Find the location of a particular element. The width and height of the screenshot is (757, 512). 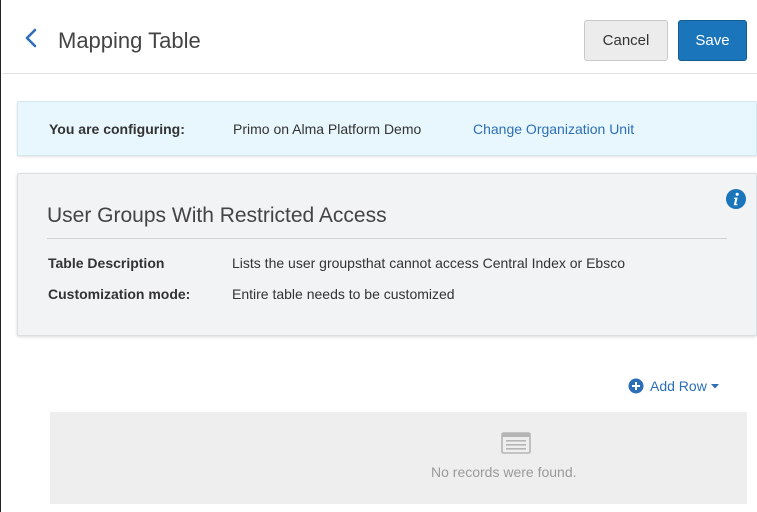

table-title: User Groups With Restricted Access is located at coordinates (217, 215).